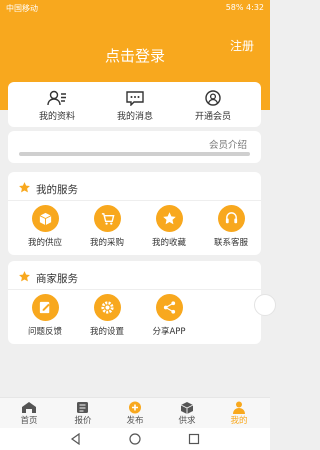  I want to click on feedback-button: 问题反馈, so click(45, 315).